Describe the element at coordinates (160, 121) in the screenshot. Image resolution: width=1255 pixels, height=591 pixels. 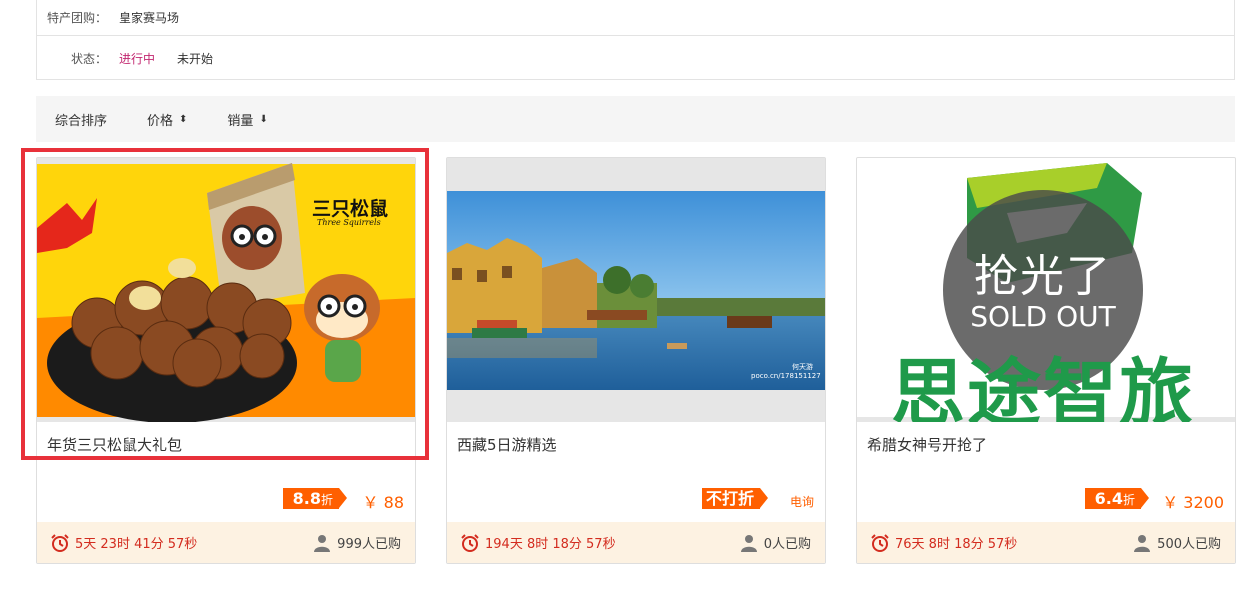
I see `sort-price-label: 价格` at that location.